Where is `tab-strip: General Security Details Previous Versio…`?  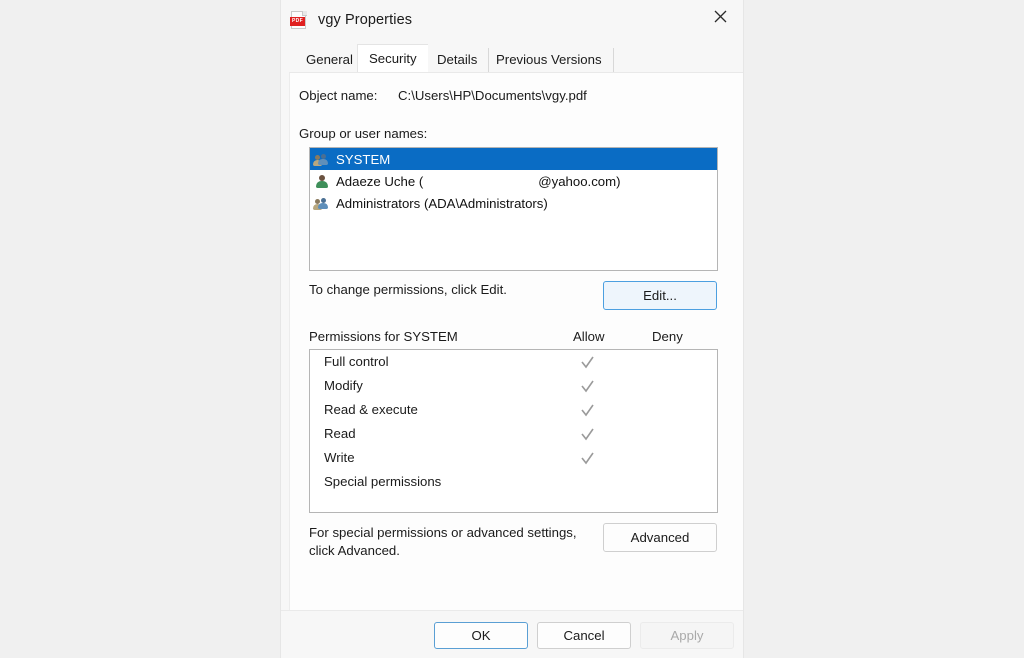
tab-strip: General Security Details Previous Versio… is located at coordinates (512, 58).